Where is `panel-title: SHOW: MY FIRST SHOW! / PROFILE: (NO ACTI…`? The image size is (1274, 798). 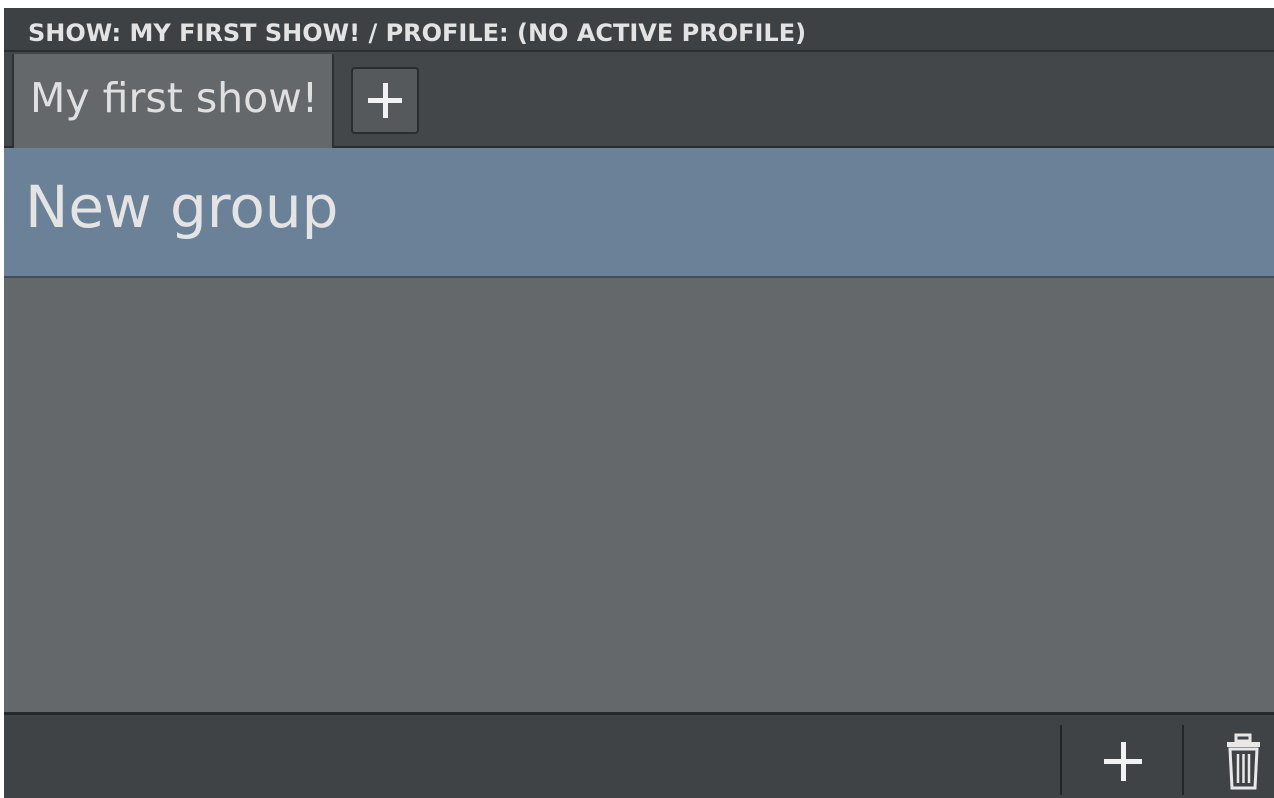 panel-title: SHOW: MY FIRST SHOW! / PROFILE: (NO ACTI… is located at coordinates (417, 33).